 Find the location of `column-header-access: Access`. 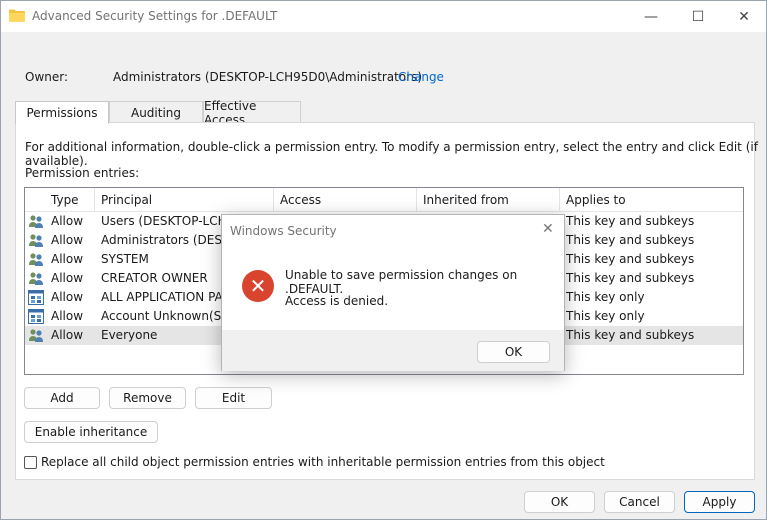

column-header-access: Access is located at coordinates (345, 200).